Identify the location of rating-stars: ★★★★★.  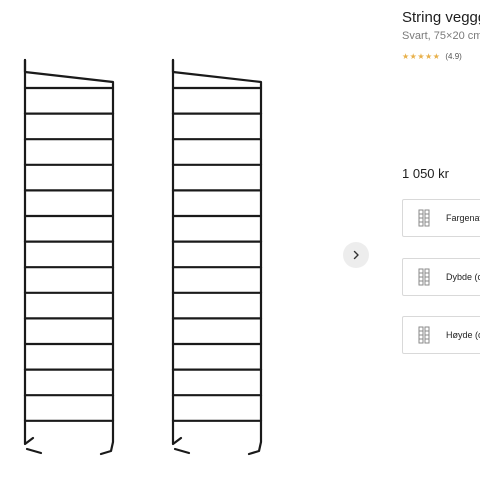
(421, 56).